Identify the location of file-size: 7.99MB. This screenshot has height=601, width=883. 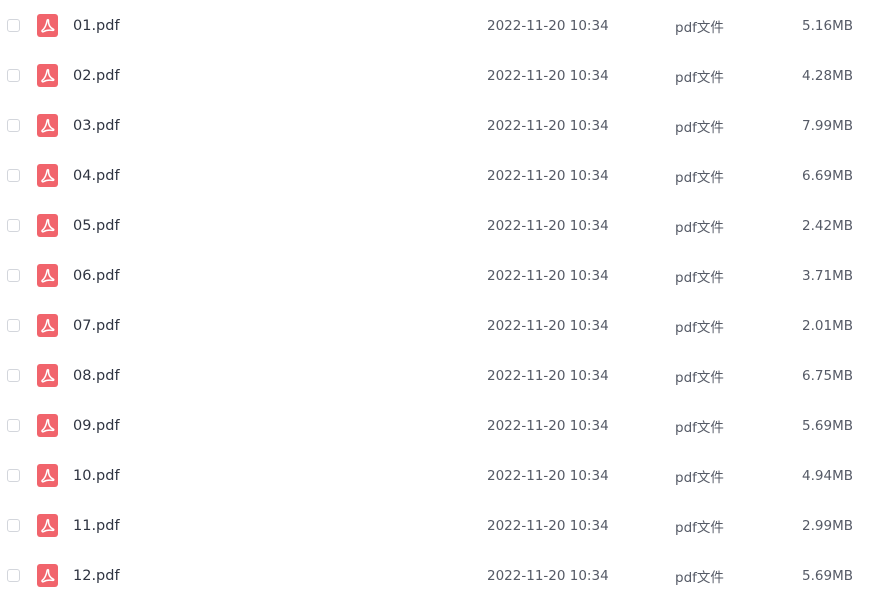
(827, 126).